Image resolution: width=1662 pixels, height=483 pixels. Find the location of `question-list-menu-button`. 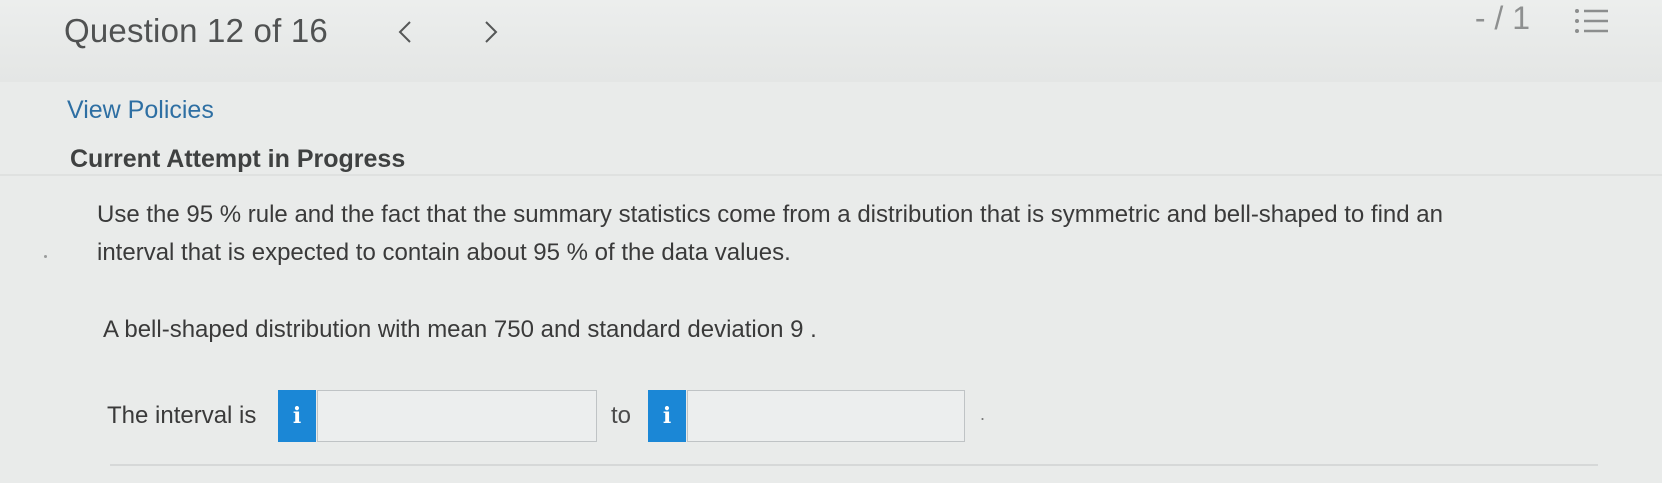

question-list-menu-button is located at coordinates (1592, 22).